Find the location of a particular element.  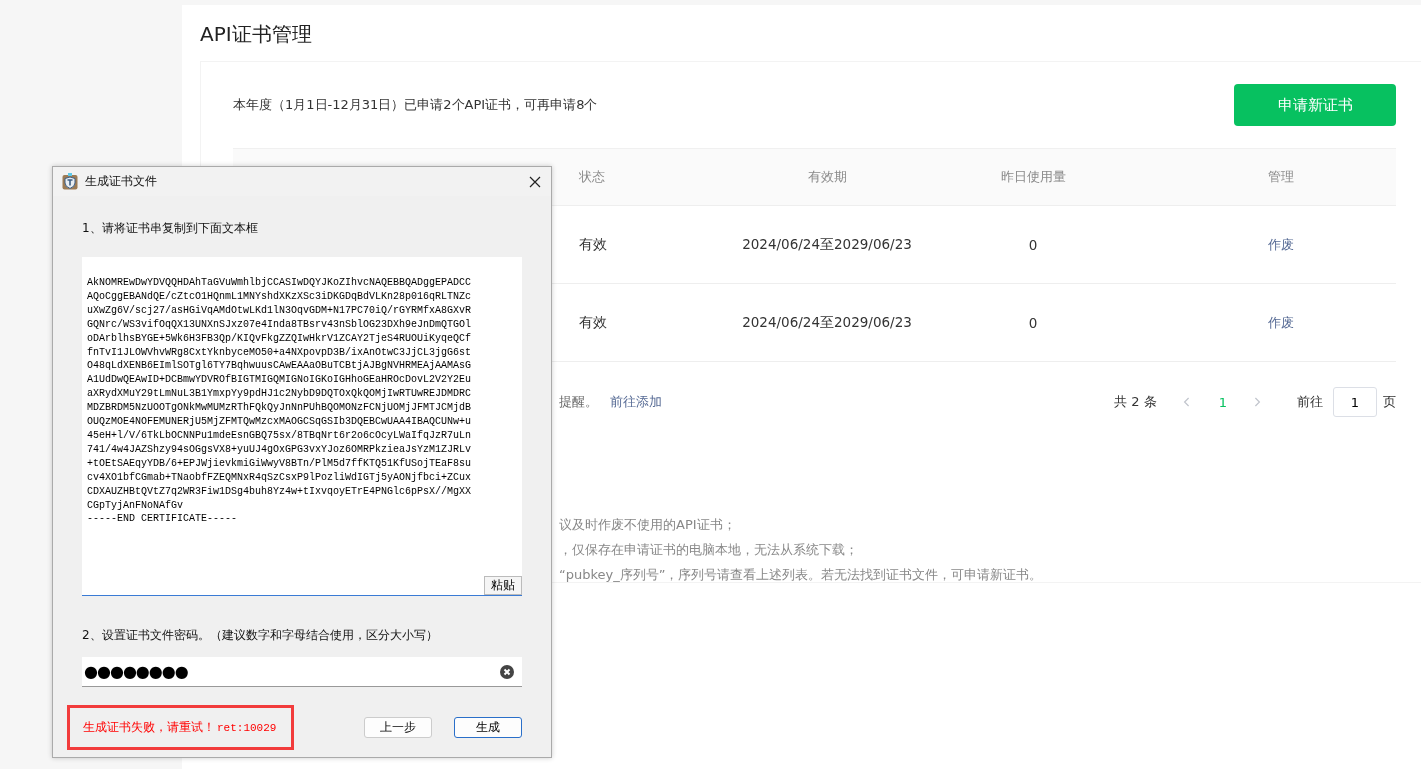

page-suffix: 页 is located at coordinates (1389, 402).